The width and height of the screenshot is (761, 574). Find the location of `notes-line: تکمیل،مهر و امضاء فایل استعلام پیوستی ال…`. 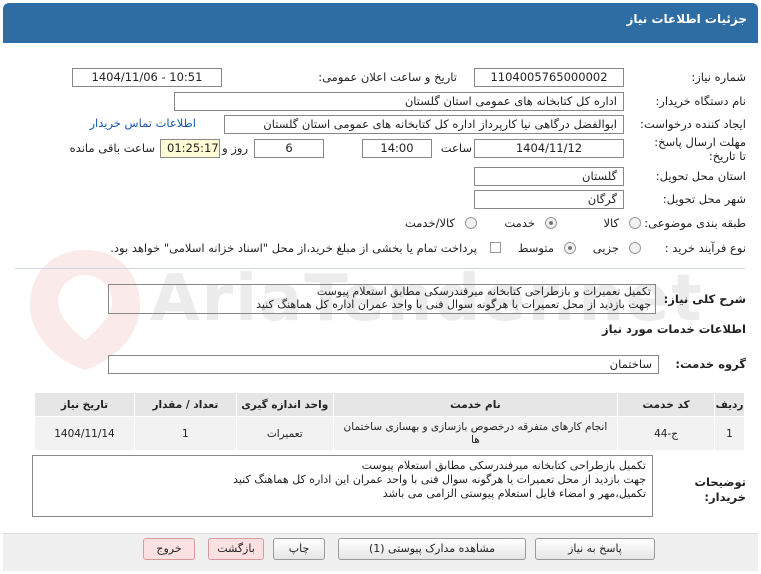

notes-line: تکمیل،مهر و امضاء فایل استعلام پیوستی ال… is located at coordinates (514, 493).